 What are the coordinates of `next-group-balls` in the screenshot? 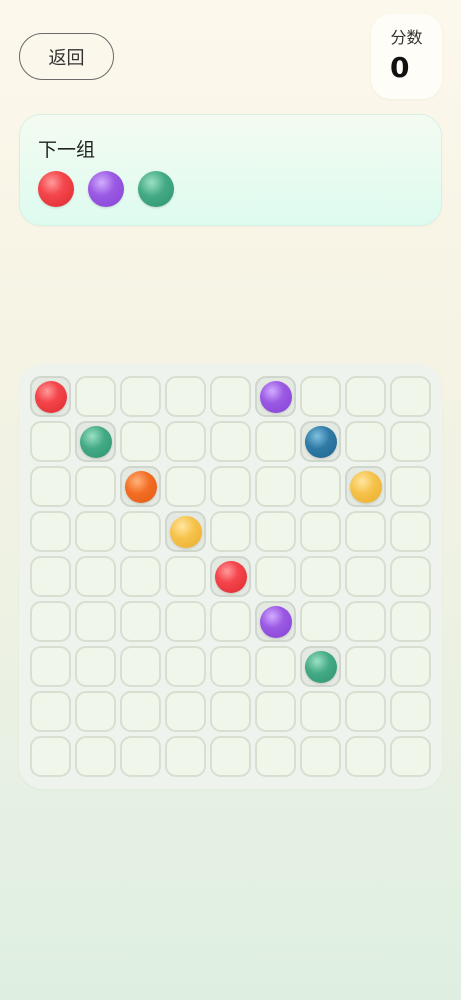 It's located at (106, 189).